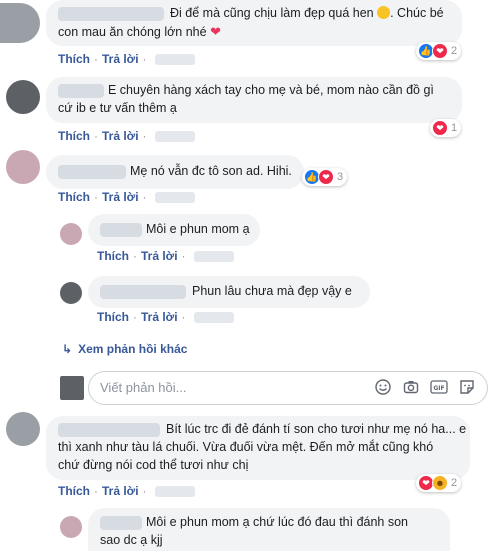 This screenshot has height=551, width=498. What do you see at coordinates (131, 540) in the screenshot?
I see `comment-text: sao dc ạ kjj` at bounding box center [131, 540].